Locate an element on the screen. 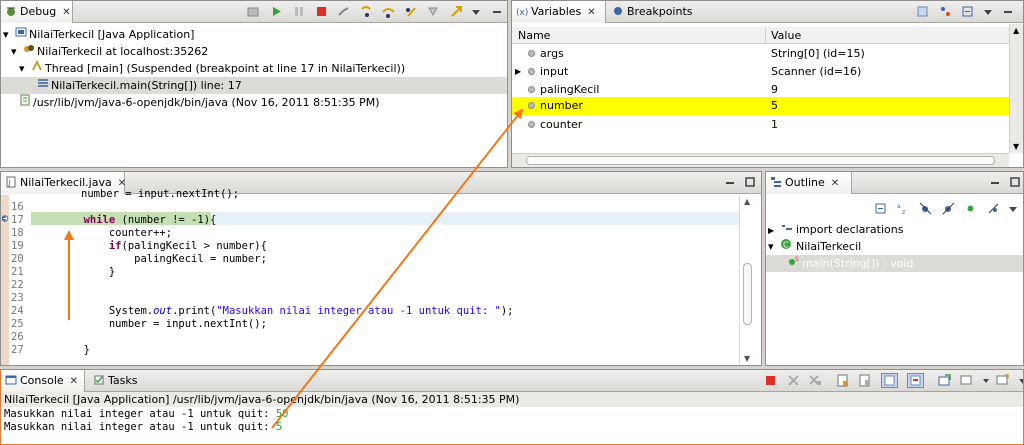 The image size is (1024, 445). variable-row: ▶ input Scanner (id=16) is located at coordinates (760, 71).